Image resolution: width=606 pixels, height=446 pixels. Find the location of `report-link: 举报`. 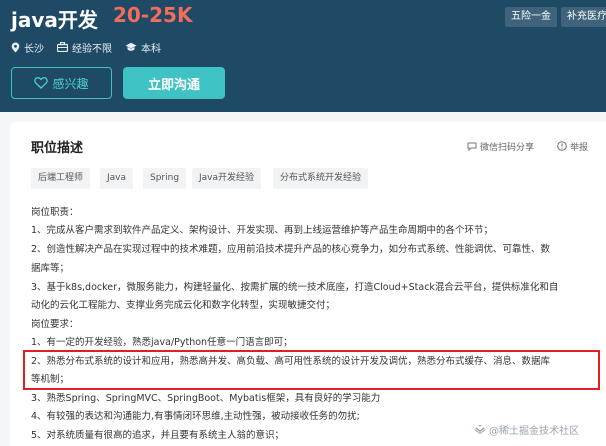

report-link: 举报 is located at coordinates (572, 146).